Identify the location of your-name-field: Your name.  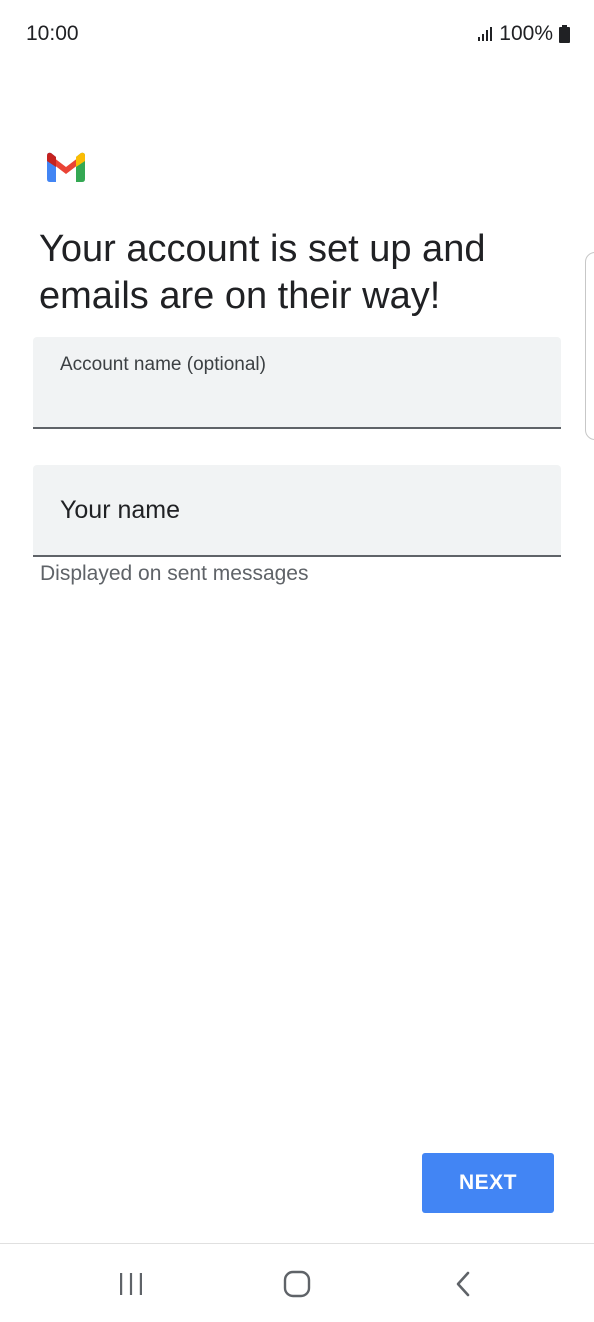
(297, 511).